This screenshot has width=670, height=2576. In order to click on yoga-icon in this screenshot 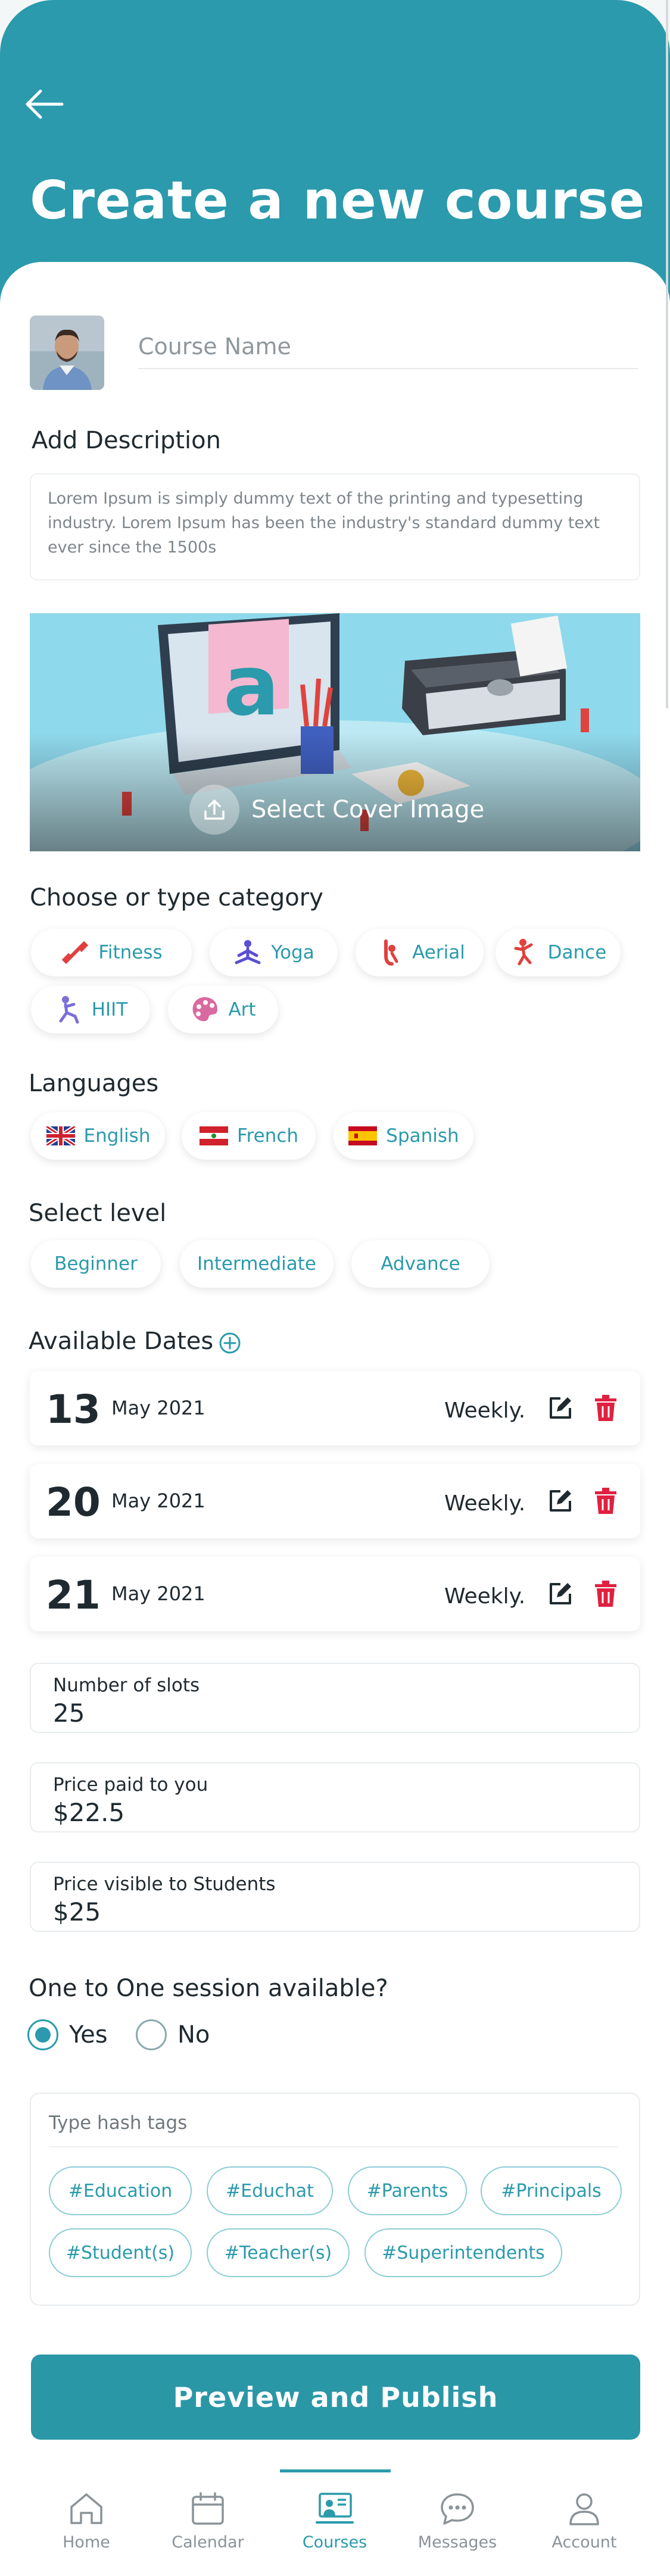, I will do `click(248, 952)`.